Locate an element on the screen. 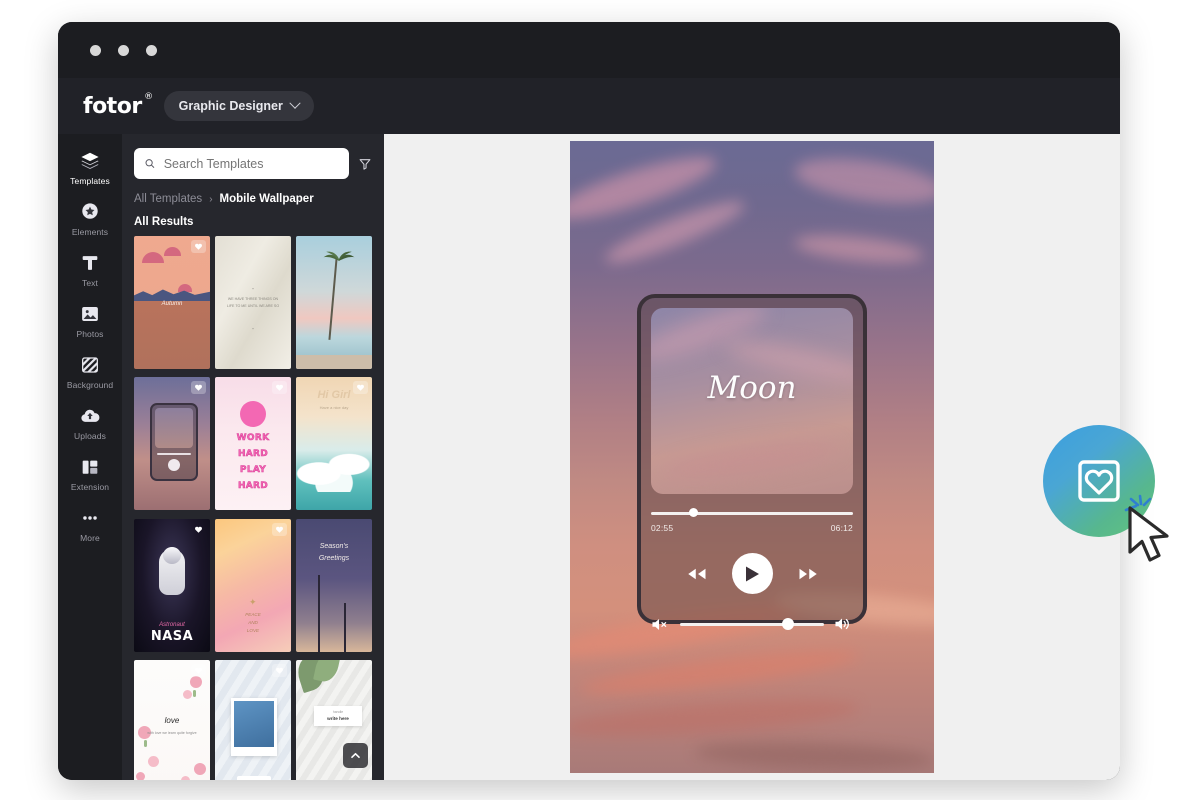 Image resolution: width=1200 pixels, height=800 pixels. total-time: 06:12 is located at coordinates (841, 528).